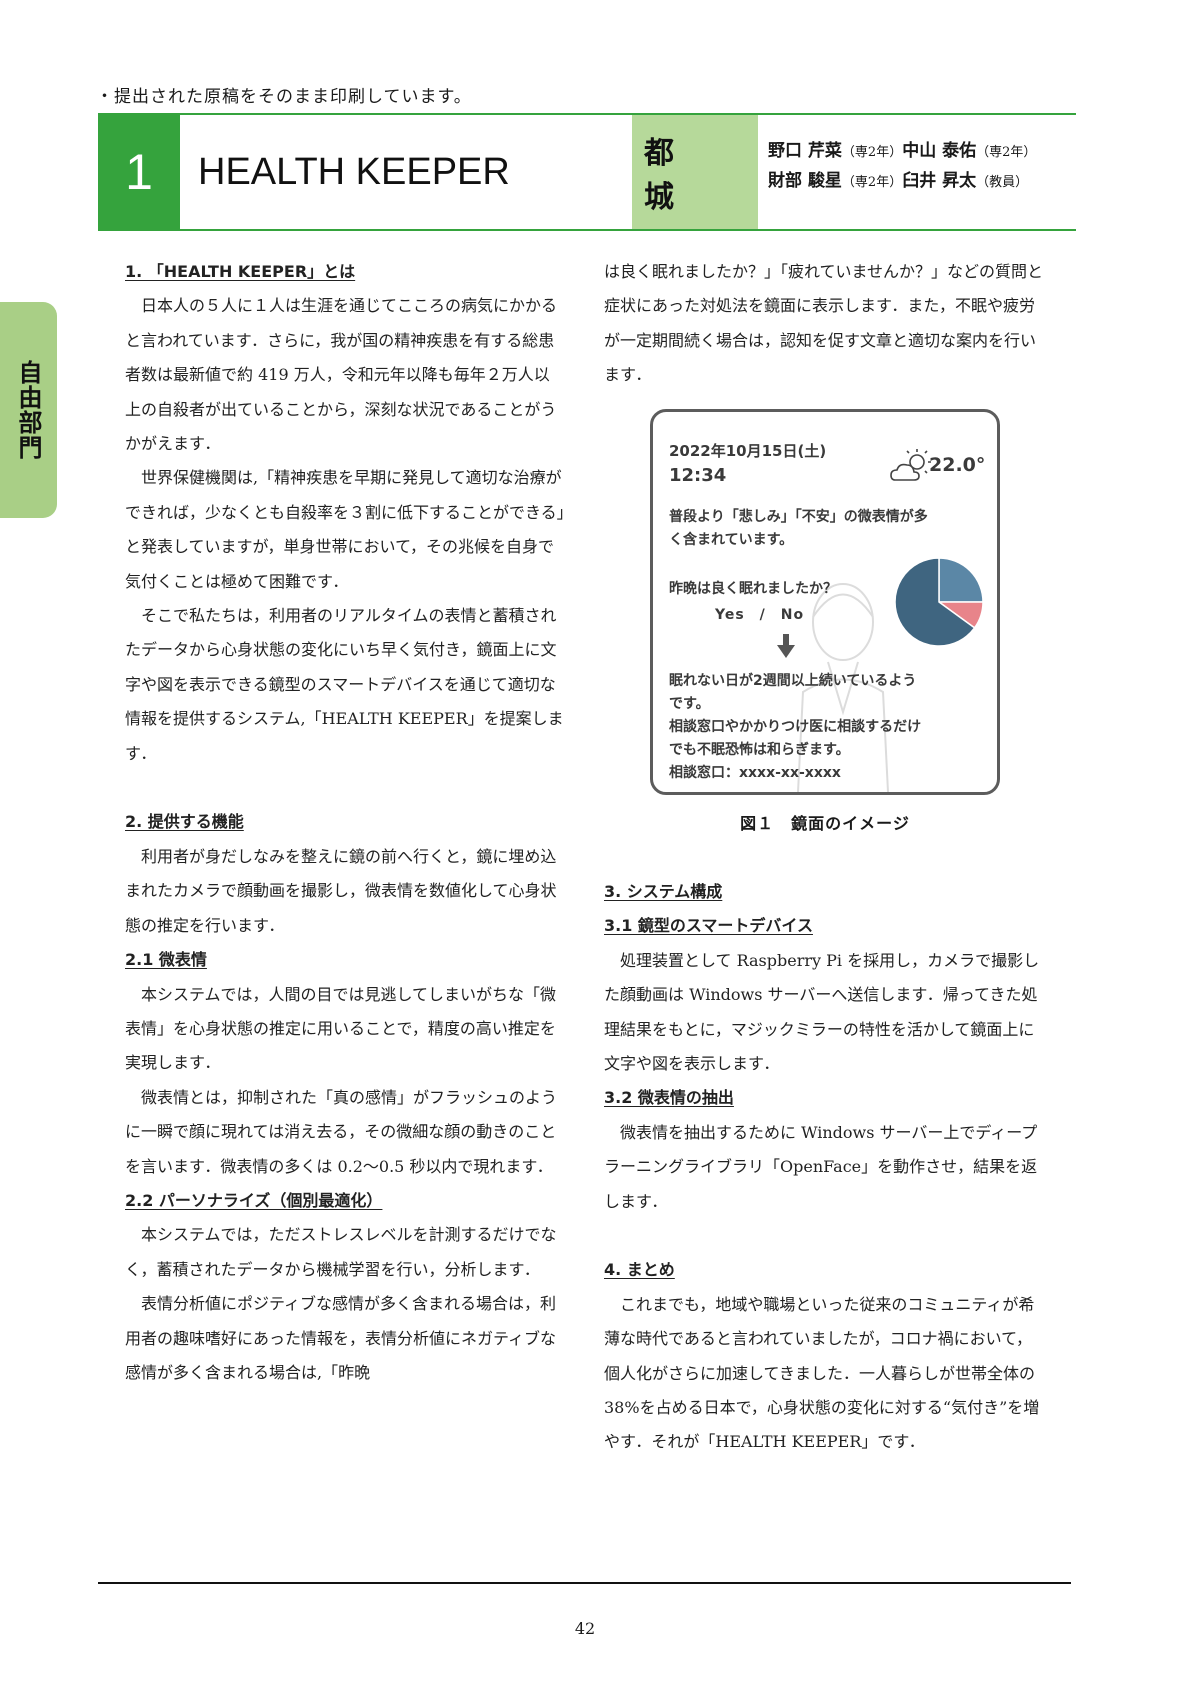 The width and height of the screenshot is (1190, 1683). What do you see at coordinates (805, 181) in the screenshot?
I see `author-name: 財部 駿星` at bounding box center [805, 181].